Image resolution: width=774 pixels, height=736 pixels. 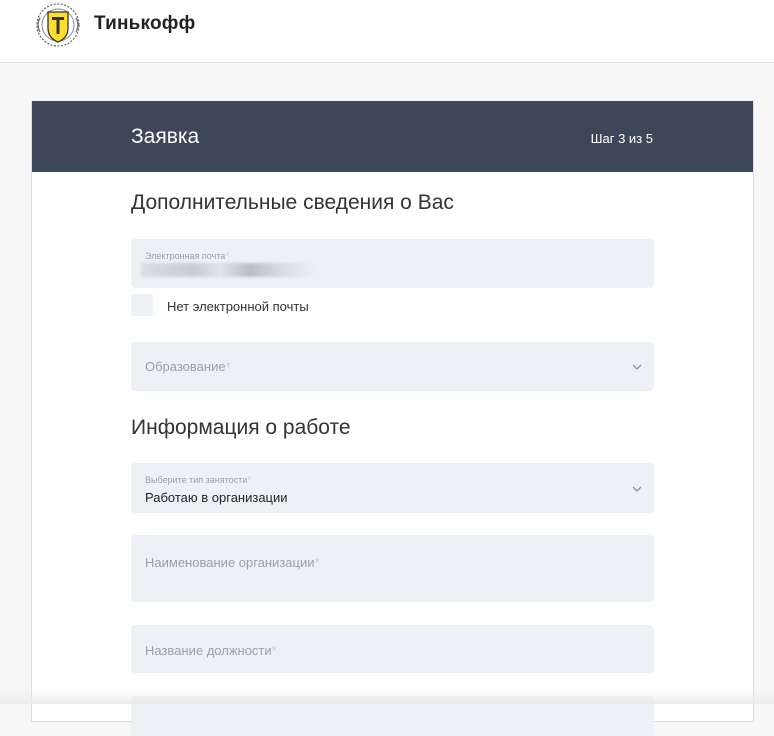 I want to click on education-select: Образование*, so click(x=392, y=366).